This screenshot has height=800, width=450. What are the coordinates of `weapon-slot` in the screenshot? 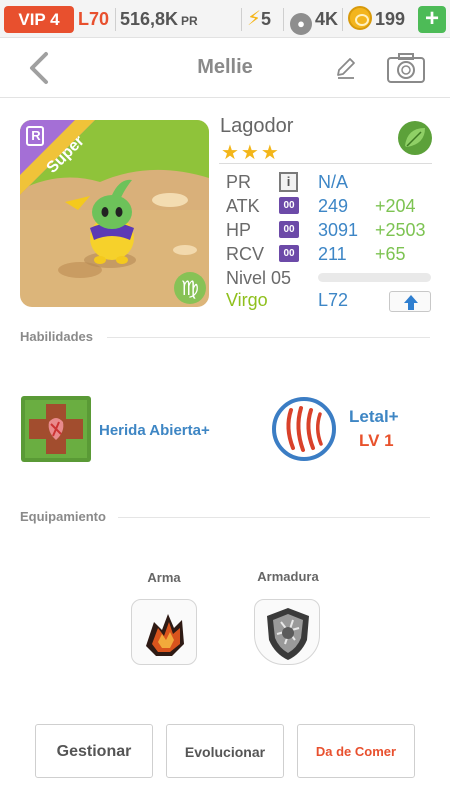 It's located at (164, 632).